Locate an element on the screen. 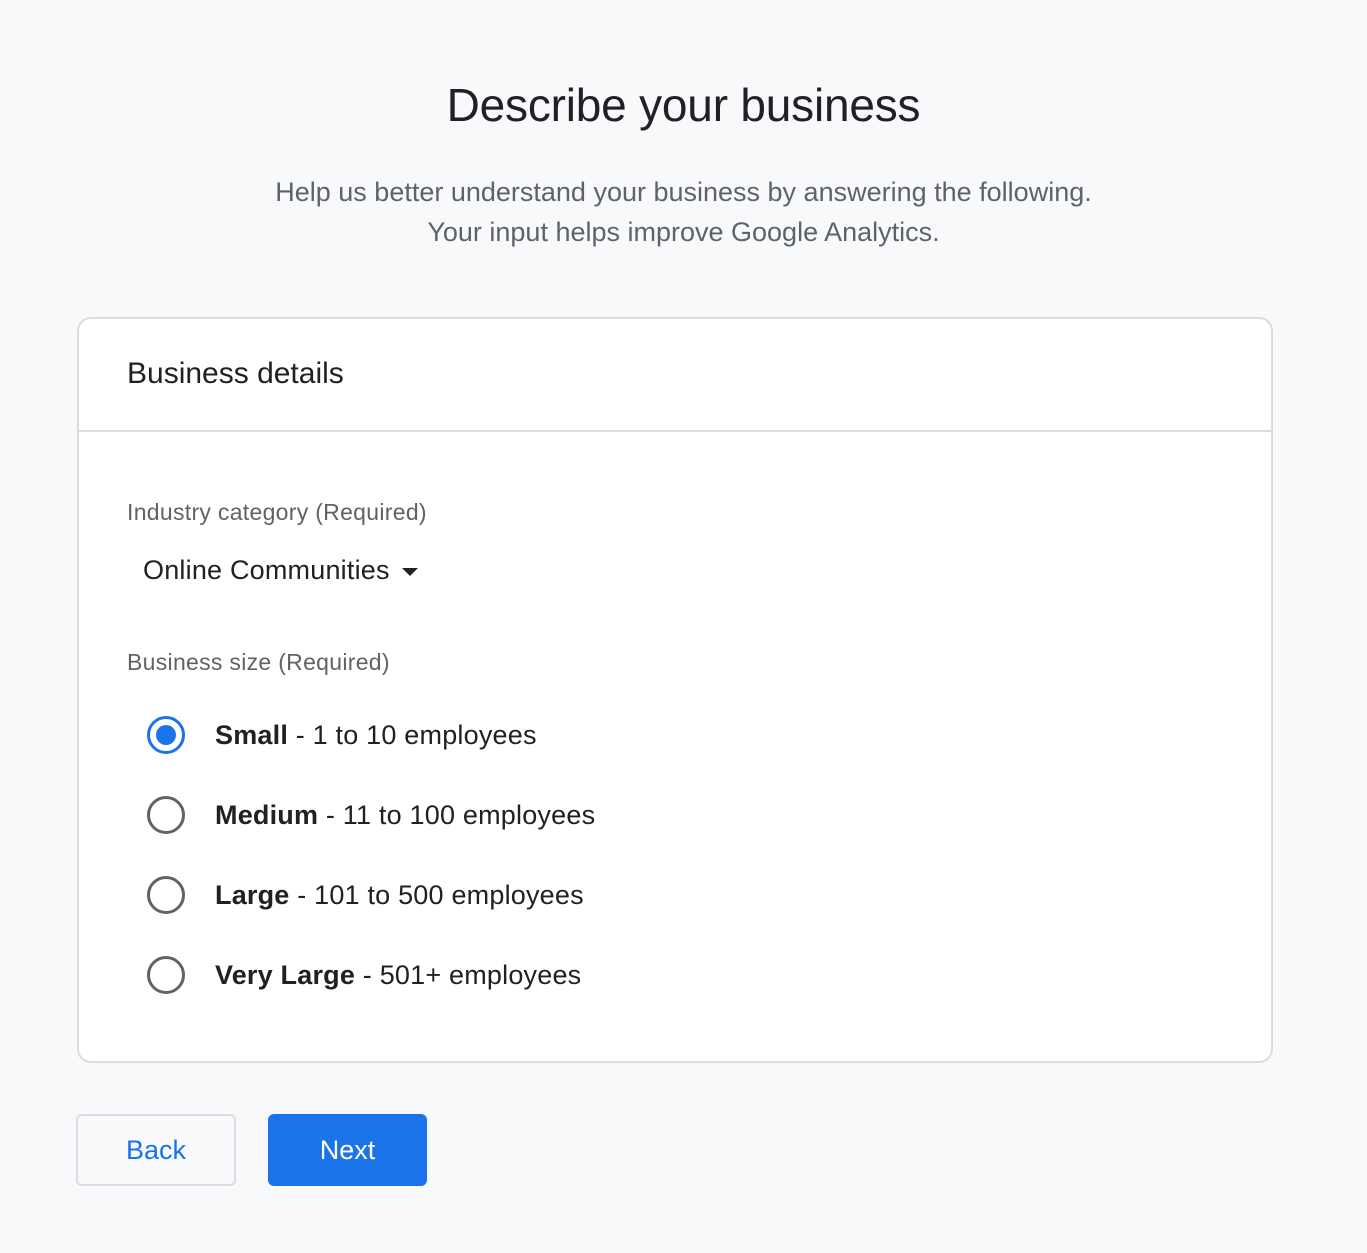 This screenshot has height=1253, width=1367. size-name: Small is located at coordinates (252, 734).